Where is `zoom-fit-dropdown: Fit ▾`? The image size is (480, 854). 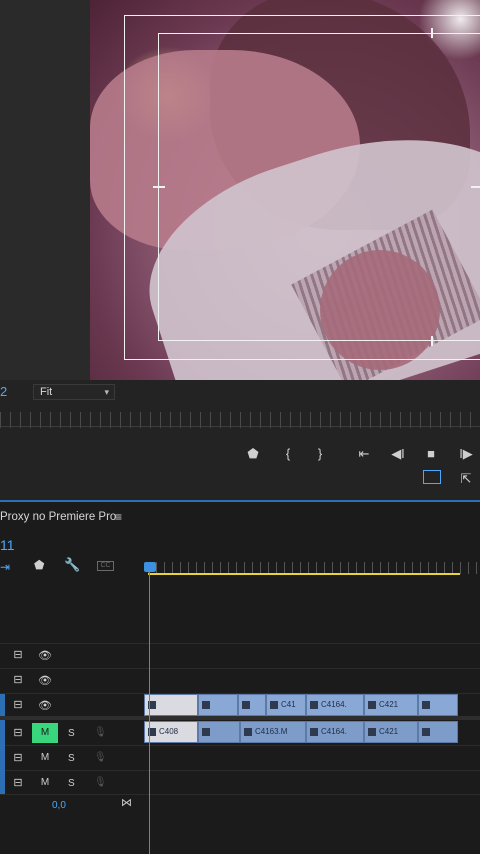
zoom-fit-dropdown: Fit ▾ is located at coordinates (74, 392).